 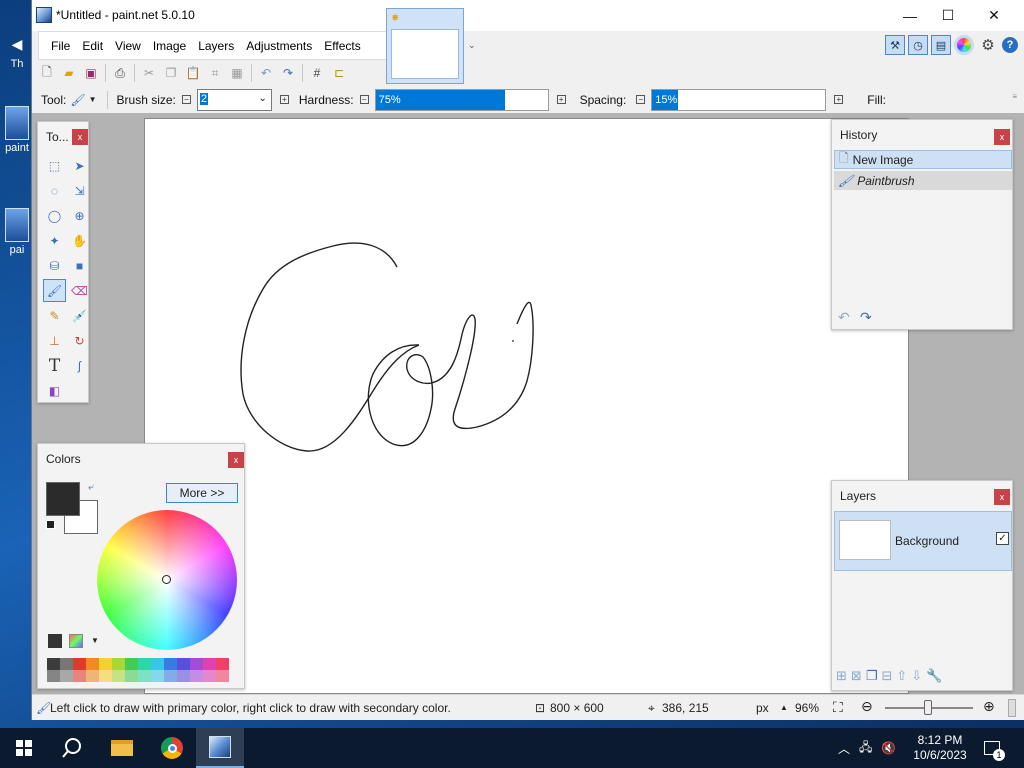 I want to click on move-layer-down-icon: ⇩, so click(x=916, y=676).